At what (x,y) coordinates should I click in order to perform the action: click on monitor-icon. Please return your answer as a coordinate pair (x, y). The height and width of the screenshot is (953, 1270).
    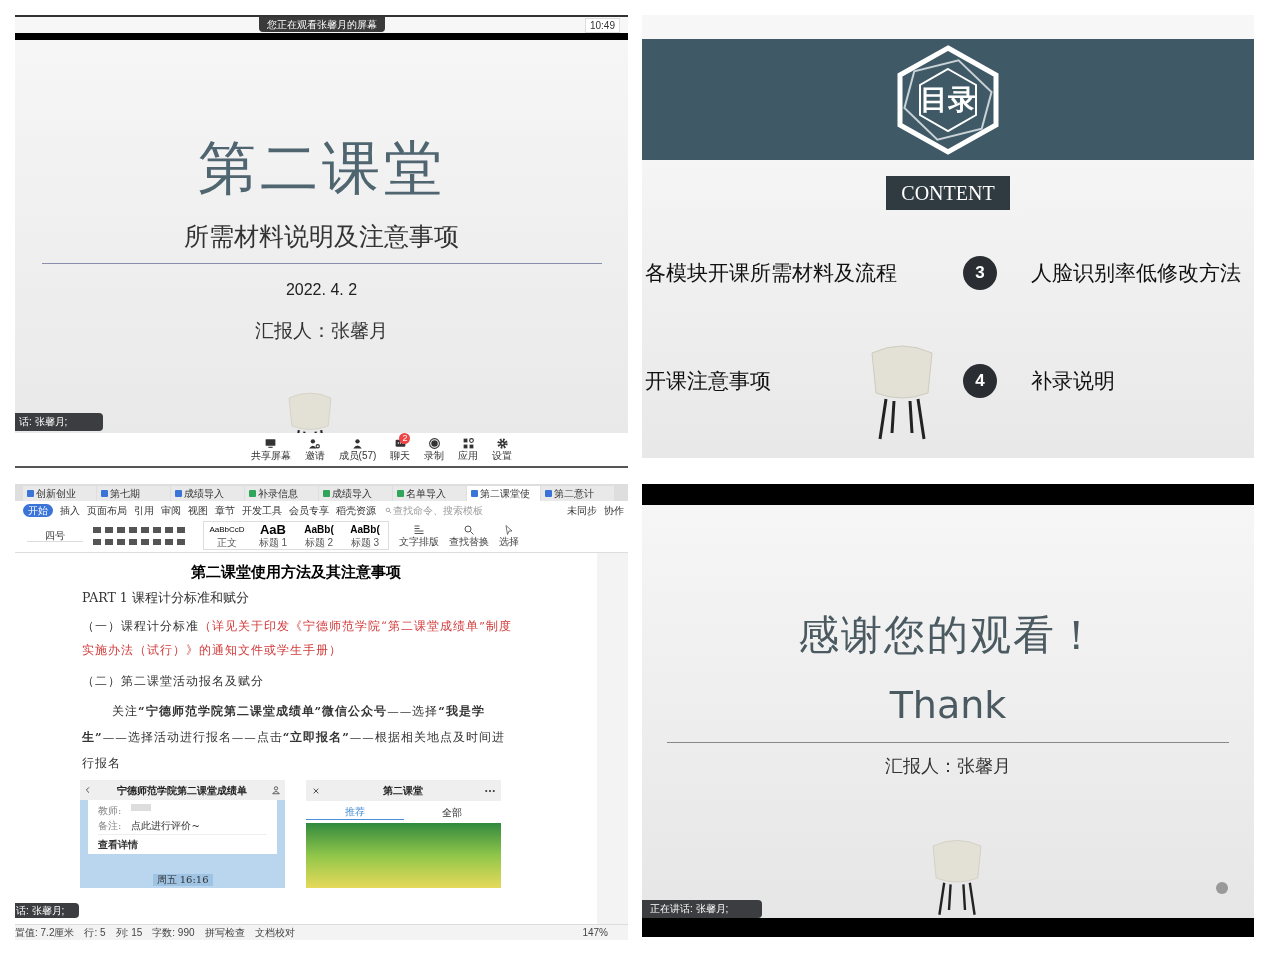
    Looking at the image, I should click on (271, 443).